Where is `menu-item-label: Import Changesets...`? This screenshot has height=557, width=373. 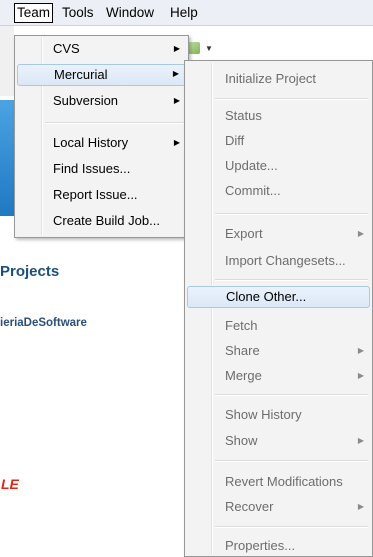 menu-item-label: Import Changesets... is located at coordinates (285, 260).